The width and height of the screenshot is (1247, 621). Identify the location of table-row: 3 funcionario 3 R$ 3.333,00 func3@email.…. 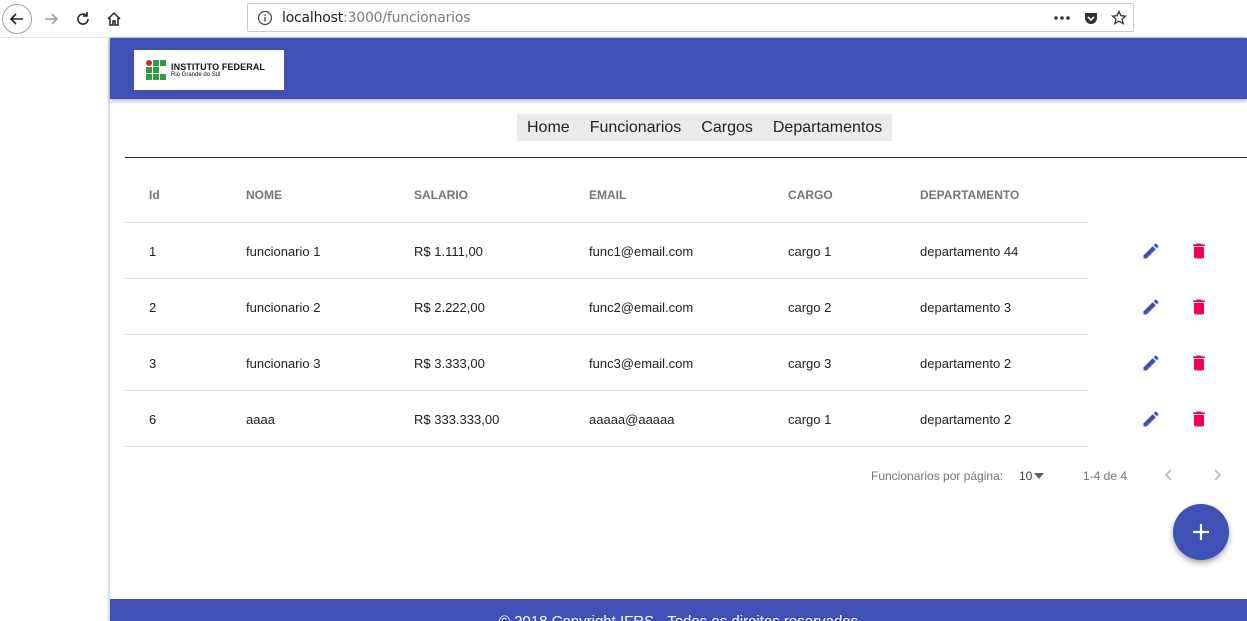
(665, 363).